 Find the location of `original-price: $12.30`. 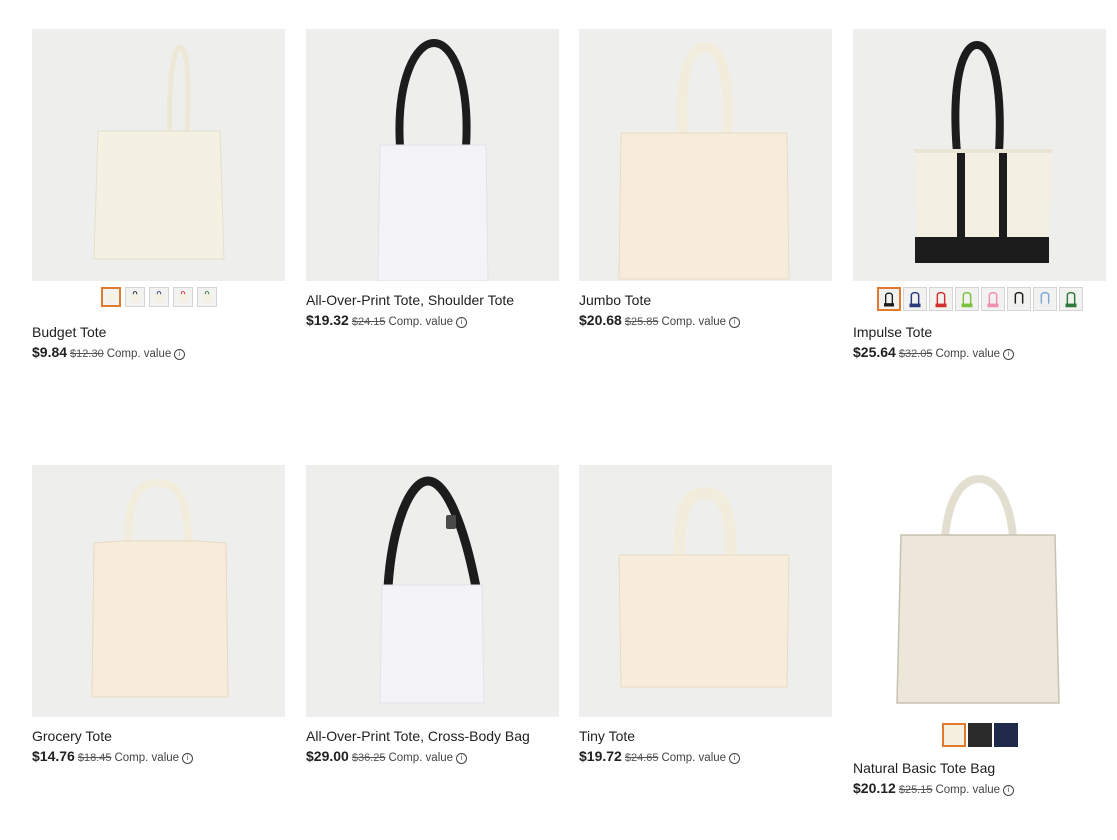

original-price: $12.30 is located at coordinates (87, 354).